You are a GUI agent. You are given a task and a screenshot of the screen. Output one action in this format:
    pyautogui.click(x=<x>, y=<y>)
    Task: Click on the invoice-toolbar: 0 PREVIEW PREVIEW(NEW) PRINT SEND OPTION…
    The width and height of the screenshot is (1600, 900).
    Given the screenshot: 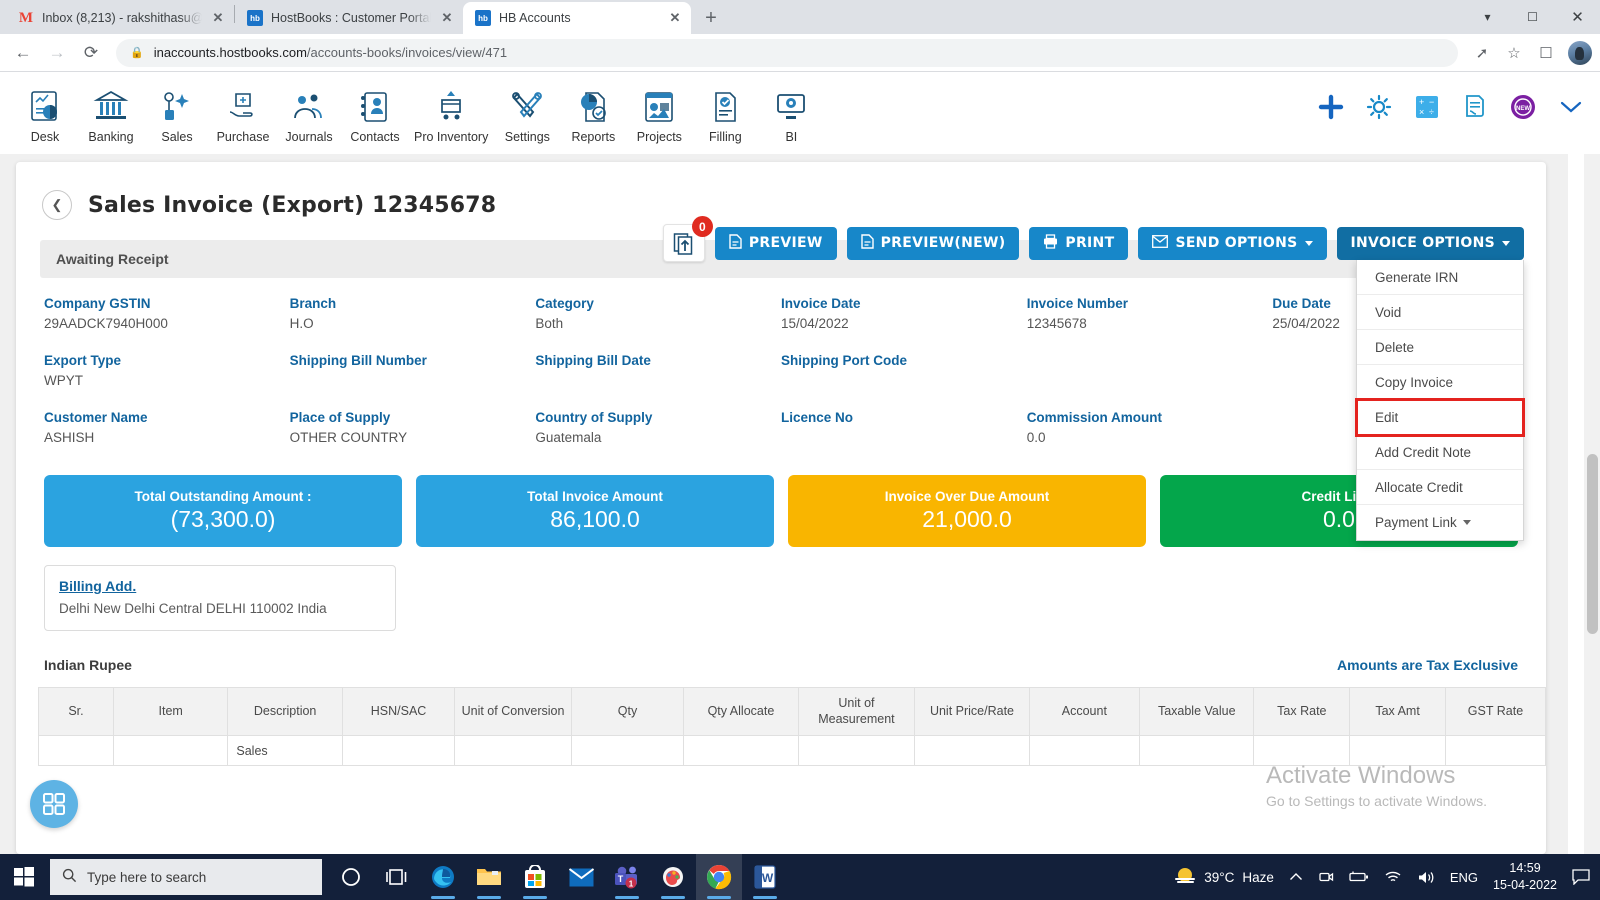 What is the action you would take?
    pyautogui.click(x=1093, y=239)
    